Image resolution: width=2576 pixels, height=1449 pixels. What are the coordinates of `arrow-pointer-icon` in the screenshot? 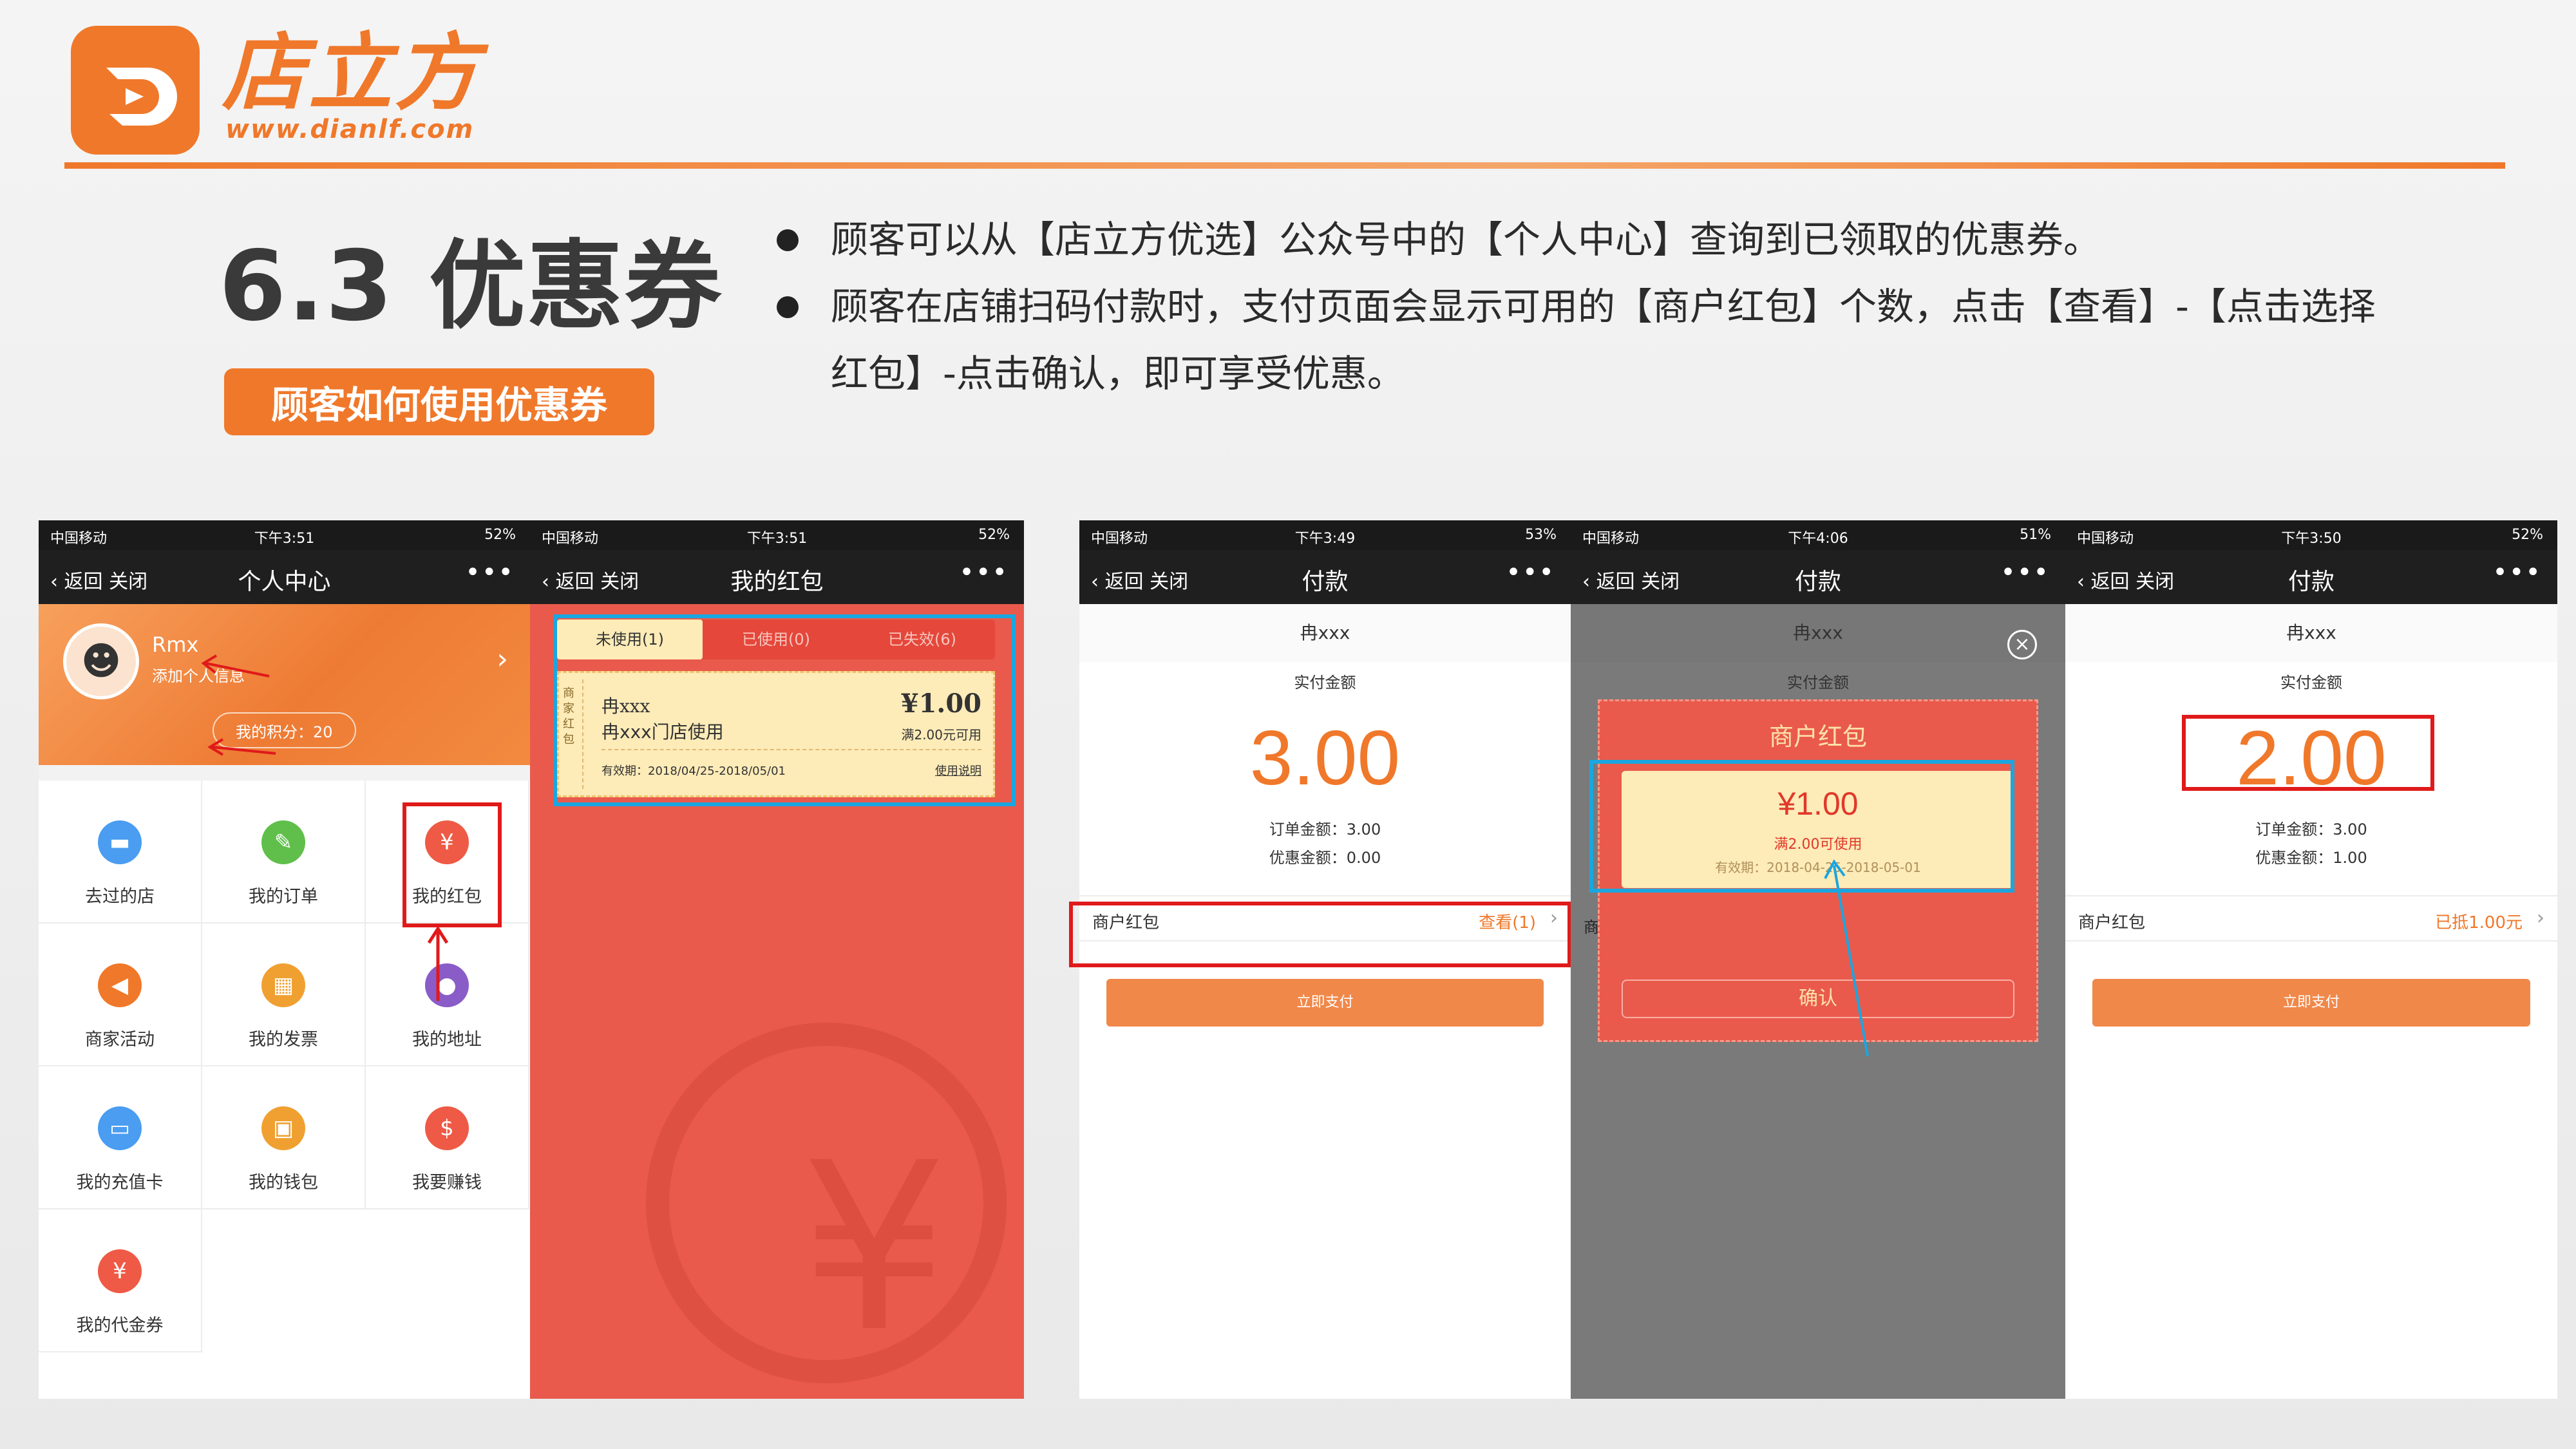 It's located at (1847, 958).